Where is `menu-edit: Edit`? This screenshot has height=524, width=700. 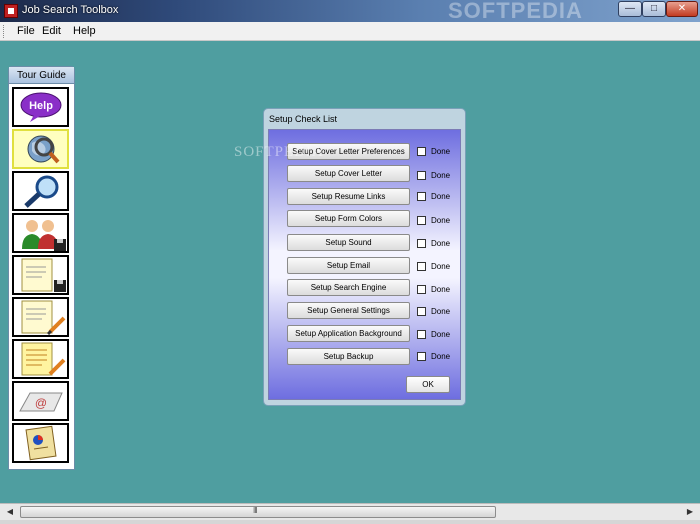
menu-edit: Edit is located at coordinates (51, 31).